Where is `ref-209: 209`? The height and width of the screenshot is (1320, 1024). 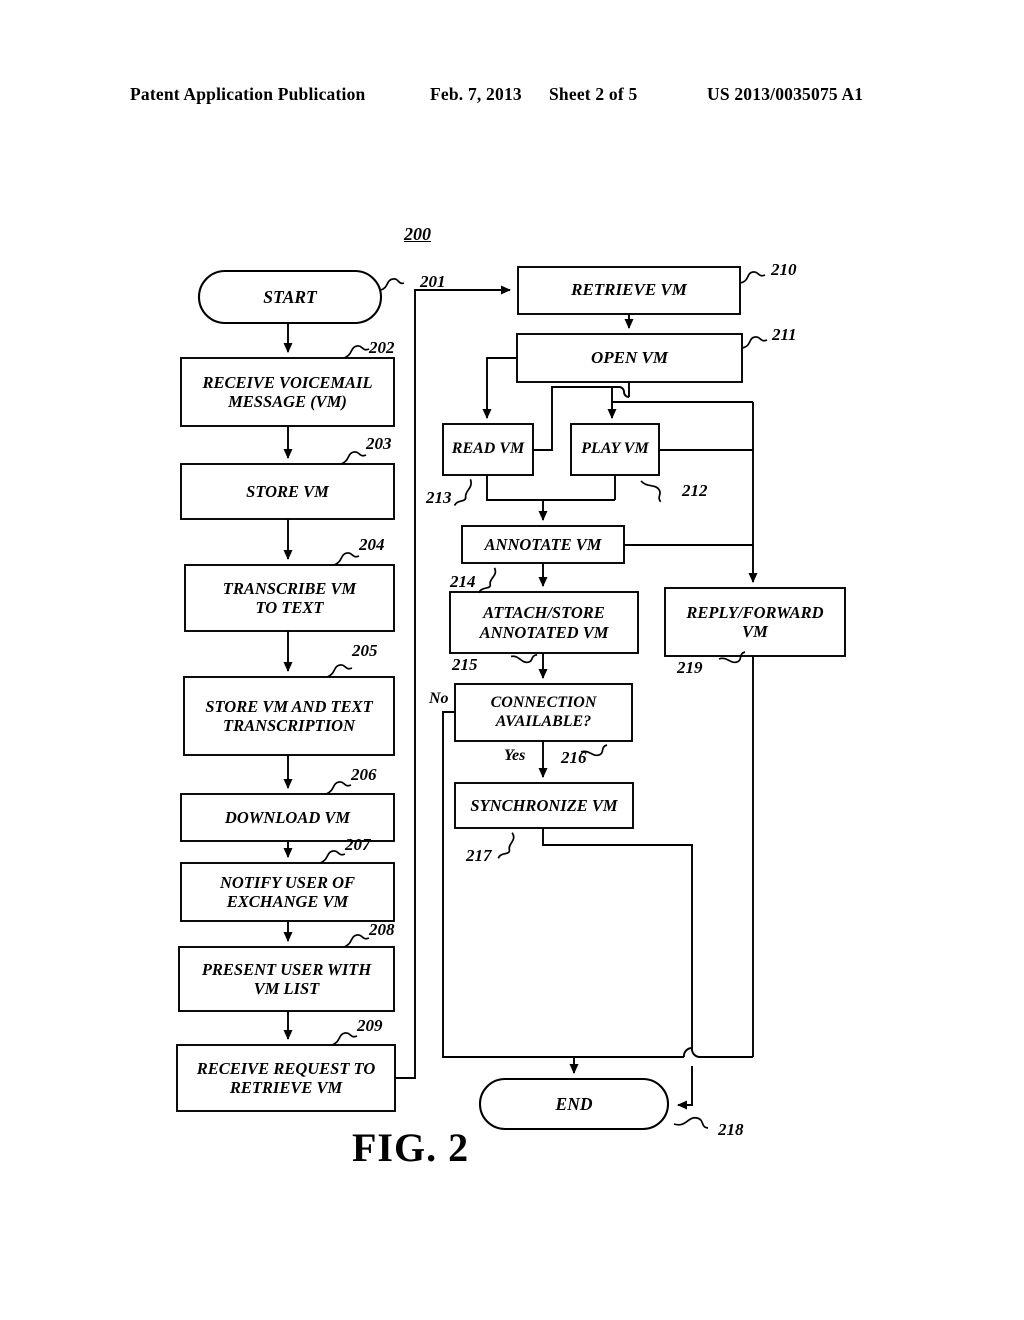
ref-209: 209 is located at coordinates (370, 1025).